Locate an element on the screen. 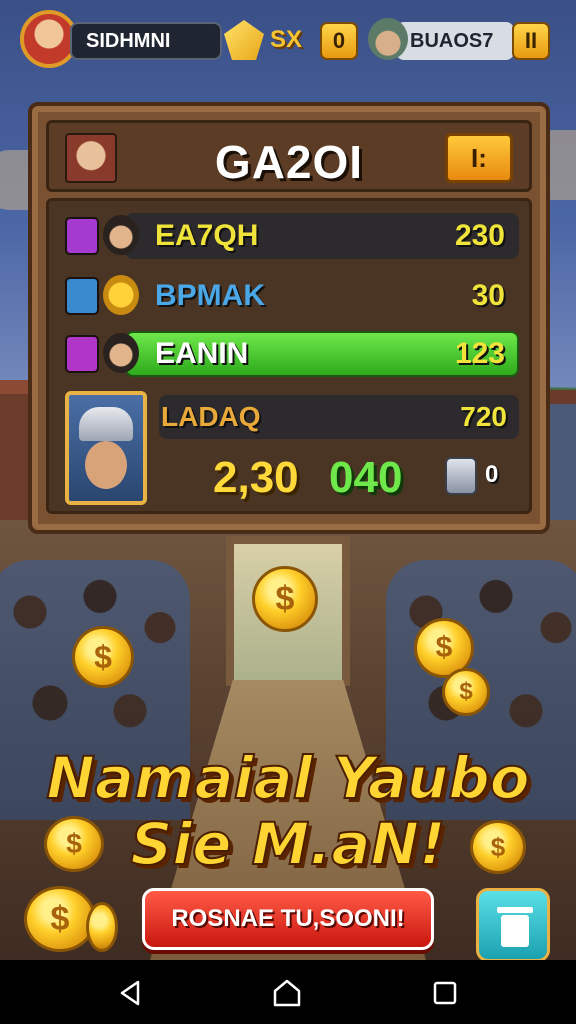  cta-button: ROSNAE TU,SOONI! is located at coordinates (288, 919).